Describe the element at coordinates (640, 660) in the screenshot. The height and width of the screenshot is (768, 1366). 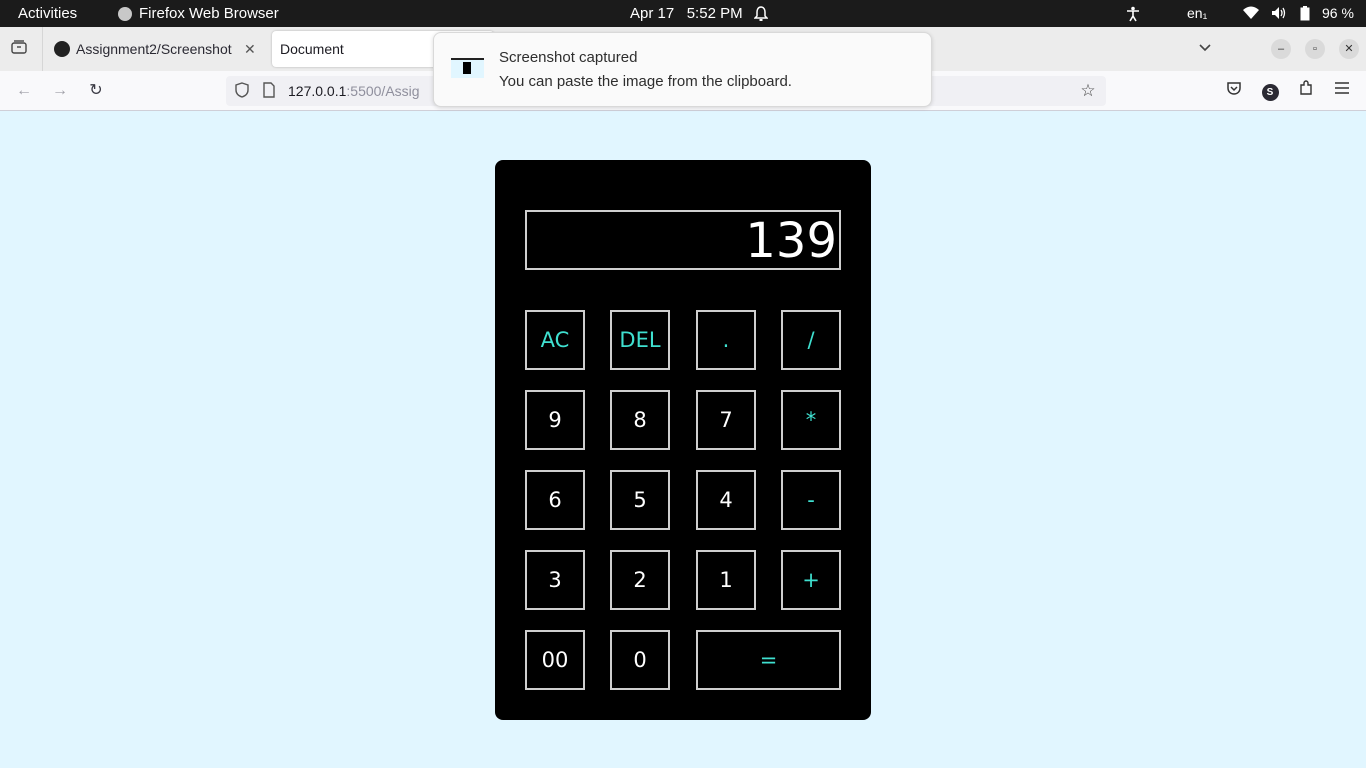
I see `key-0: 0` at that location.